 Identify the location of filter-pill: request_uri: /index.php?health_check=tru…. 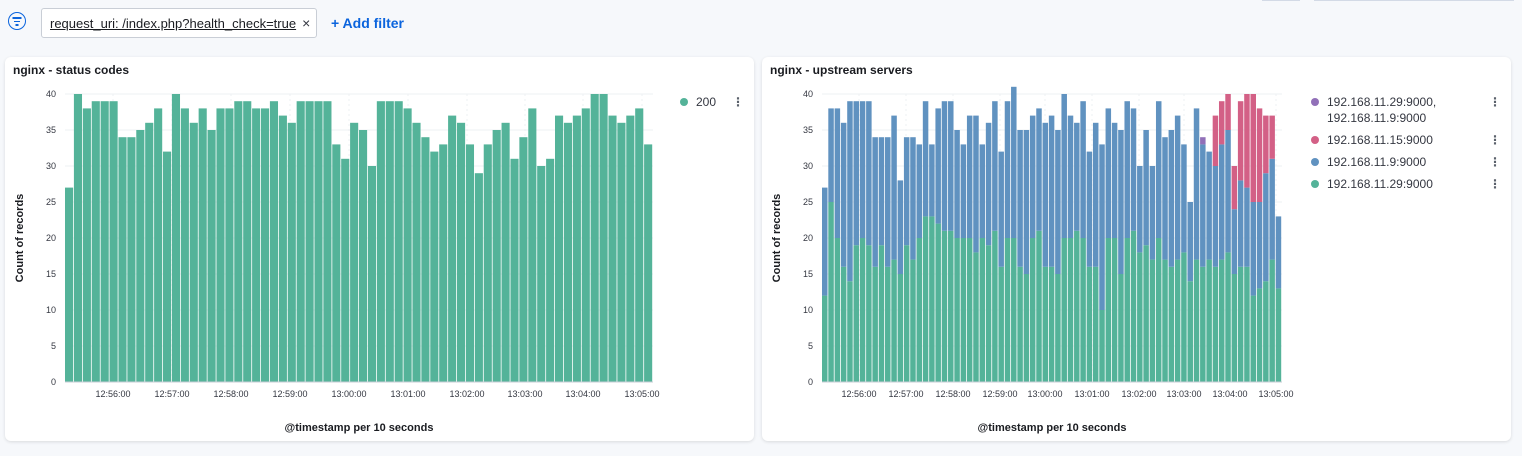
(179, 23).